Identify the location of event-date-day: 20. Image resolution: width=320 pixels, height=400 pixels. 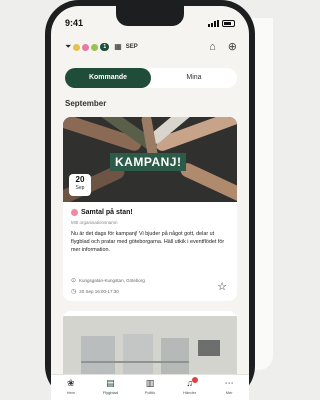
(80, 179).